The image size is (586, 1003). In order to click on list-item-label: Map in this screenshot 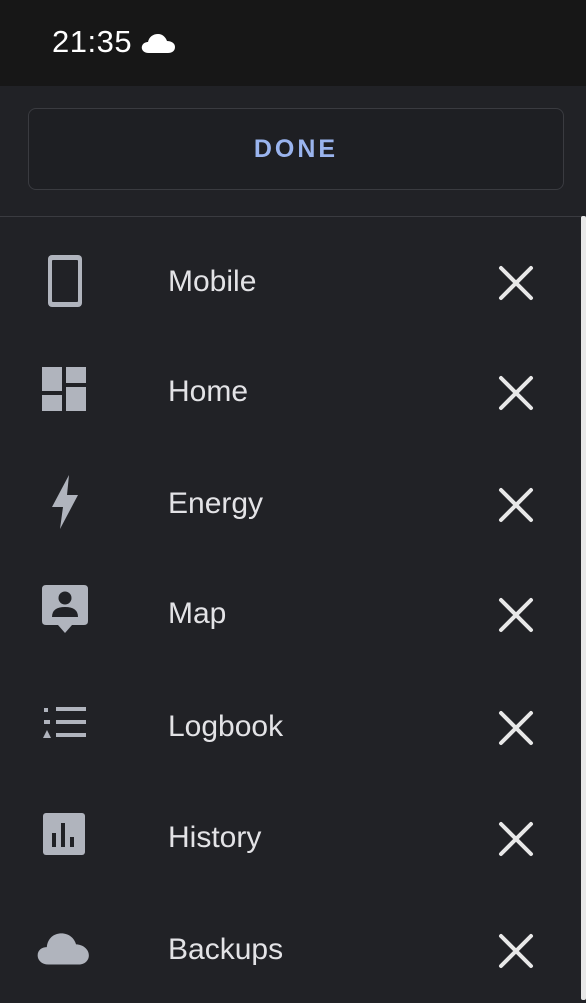, I will do `click(197, 613)`.